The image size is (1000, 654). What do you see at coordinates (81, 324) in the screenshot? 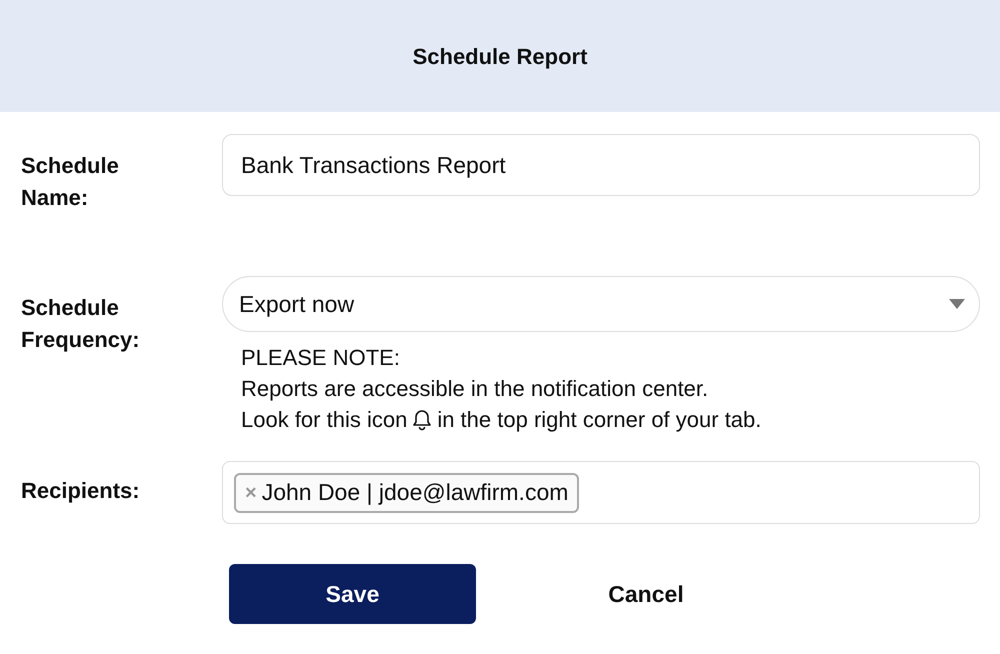
I see `field-label: Schedule Frequency:` at bounding box center [81, 324].